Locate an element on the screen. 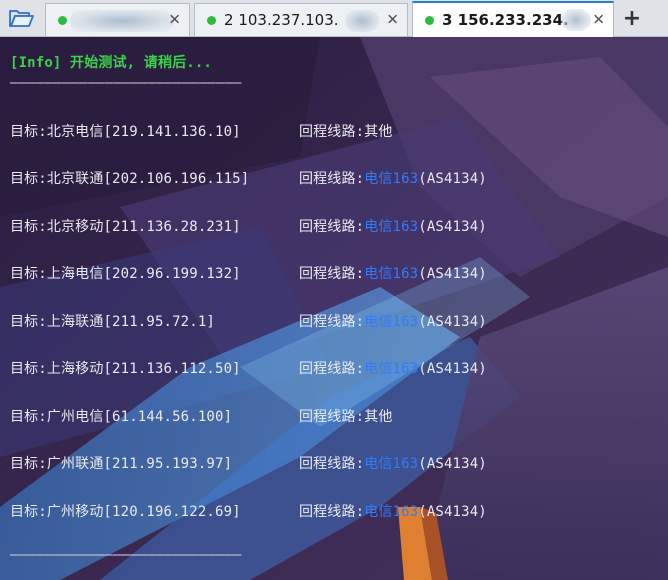  tab-label: 2 103.237.103. is located at coordinates (281, 20).